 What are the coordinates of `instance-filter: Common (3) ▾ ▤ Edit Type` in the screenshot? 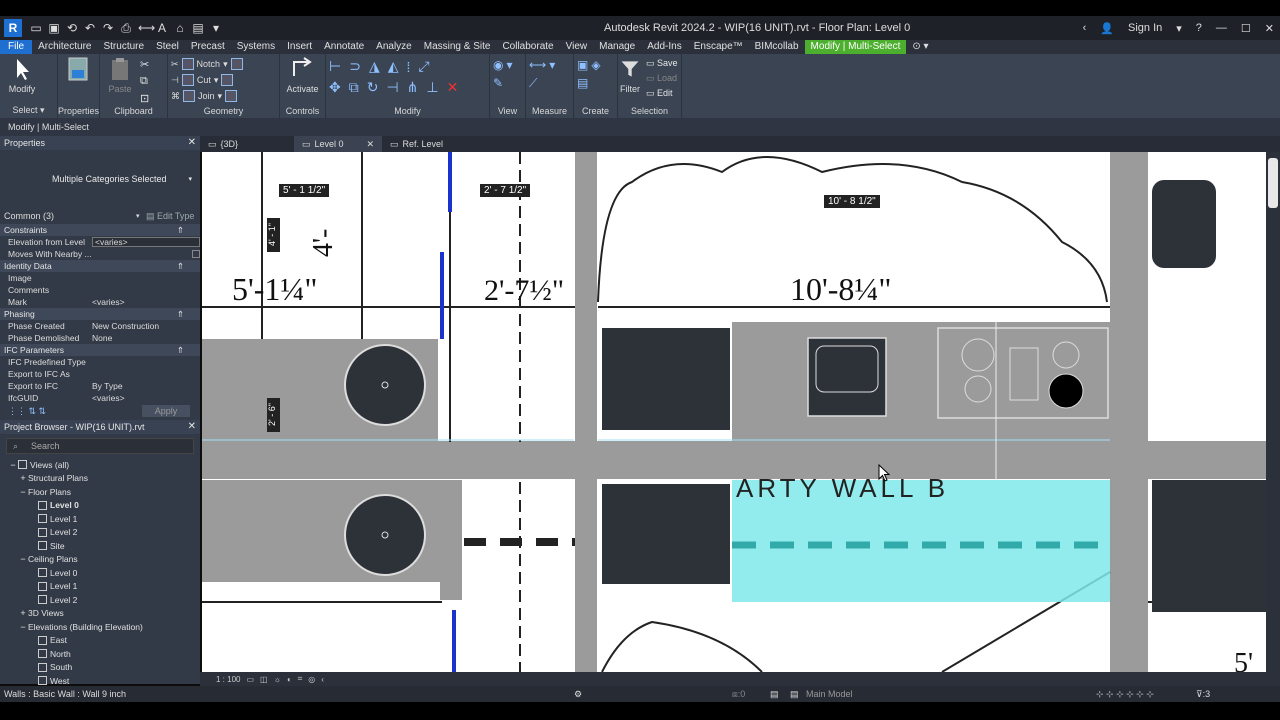 It's located at (100, 216).